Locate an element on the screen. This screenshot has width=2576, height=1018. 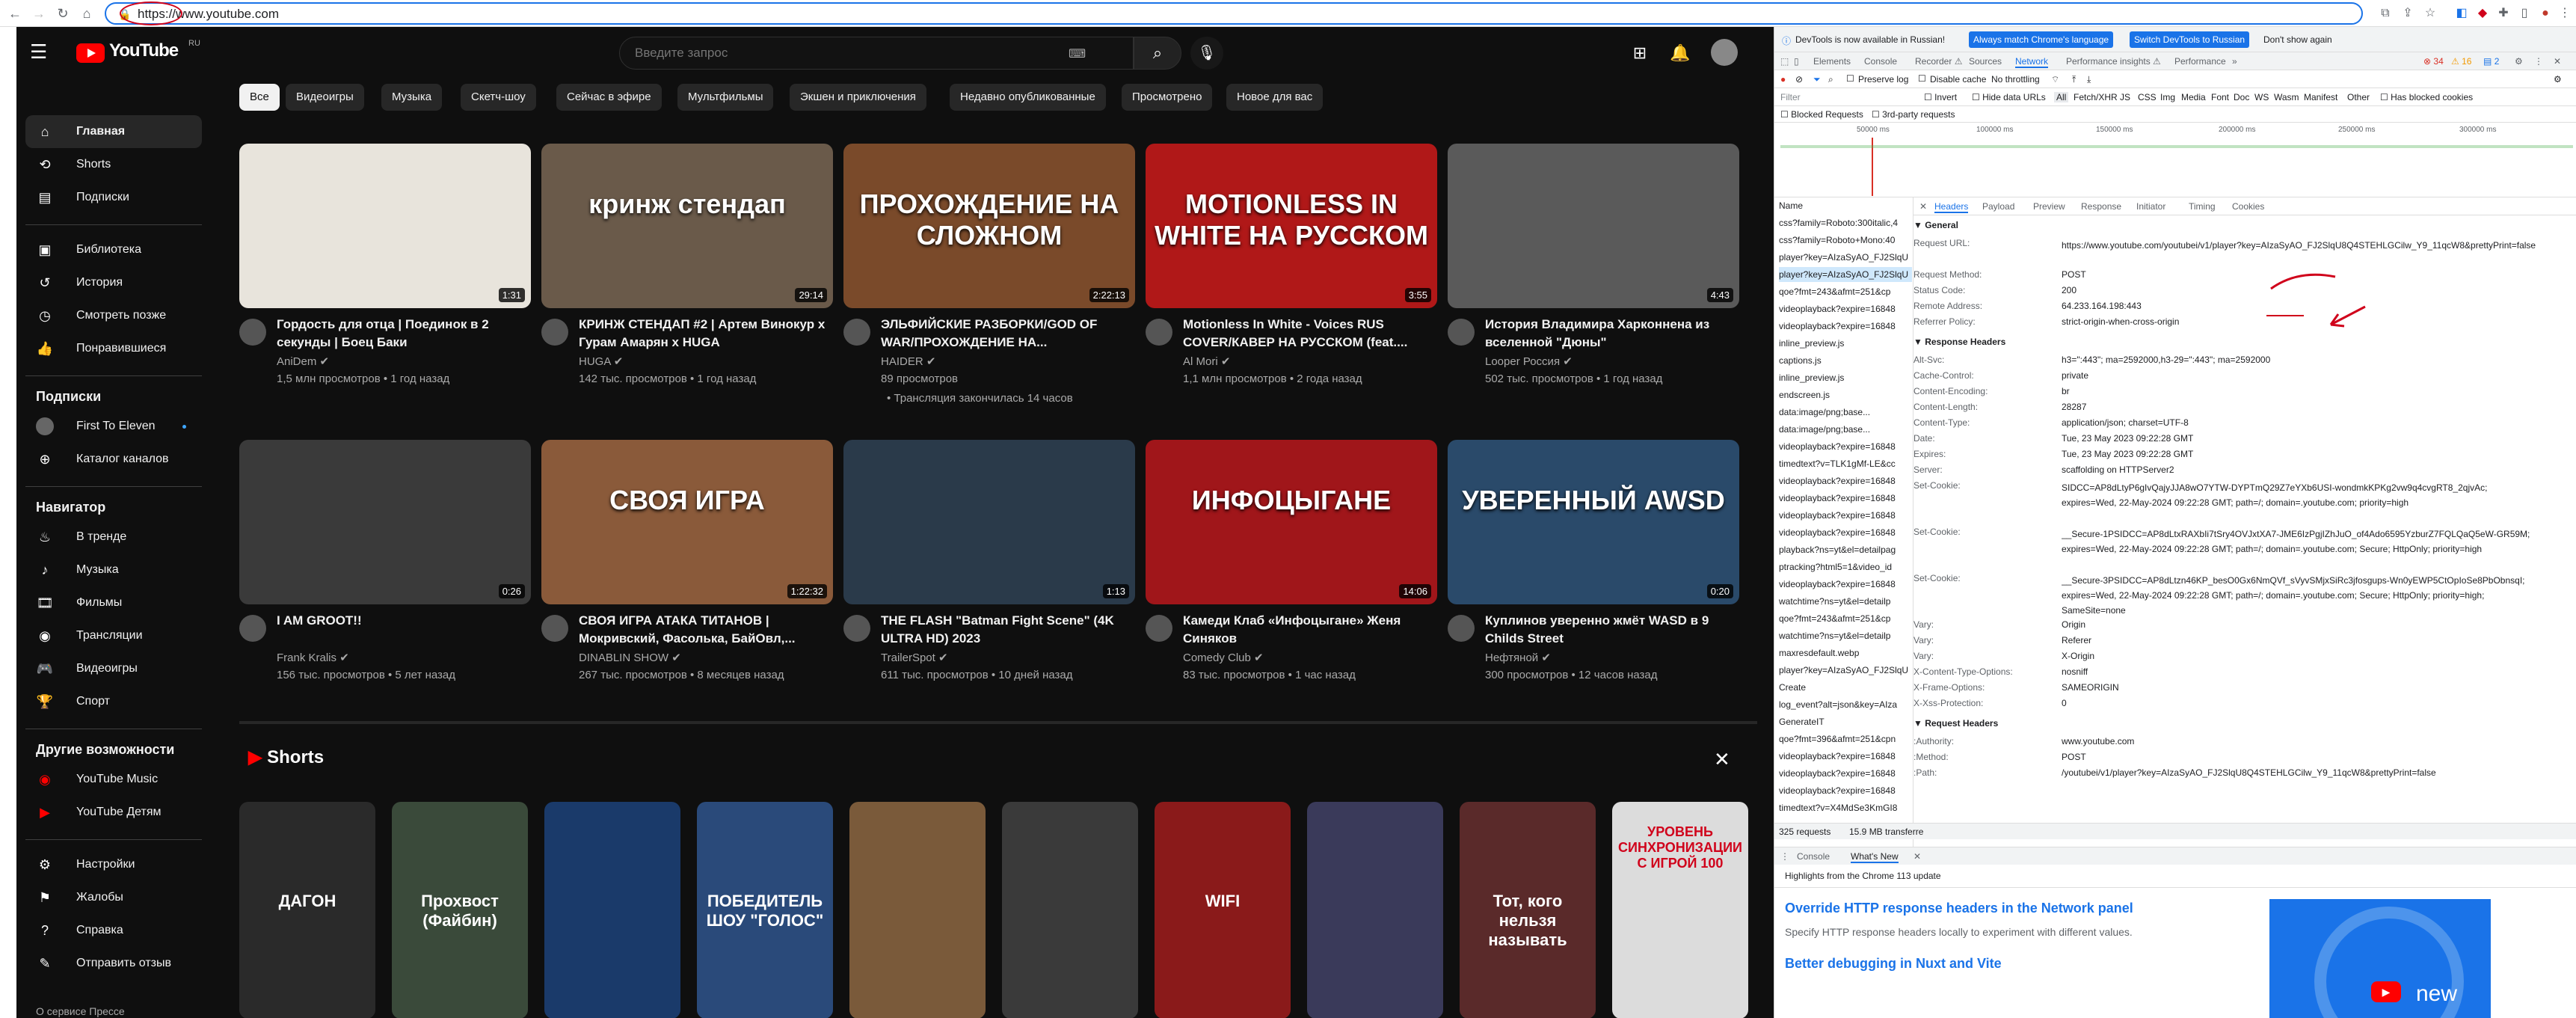
tab-performance-insights: Performance insights ⚠ is located at coordinates (2113, 61).